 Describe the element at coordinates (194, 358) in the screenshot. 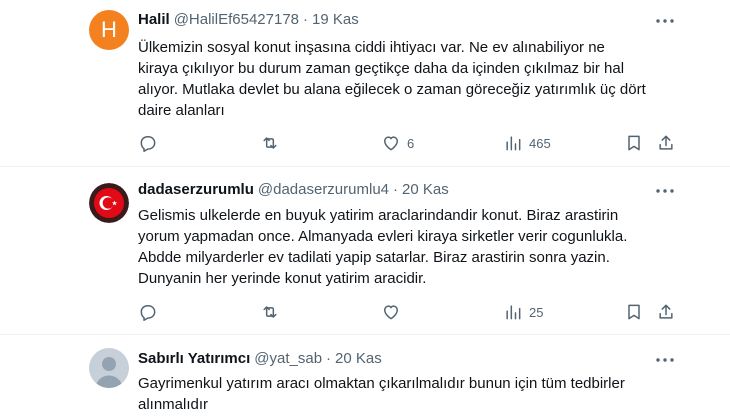

I see `author-name: Sabırlı Yatırımcı` at that location.